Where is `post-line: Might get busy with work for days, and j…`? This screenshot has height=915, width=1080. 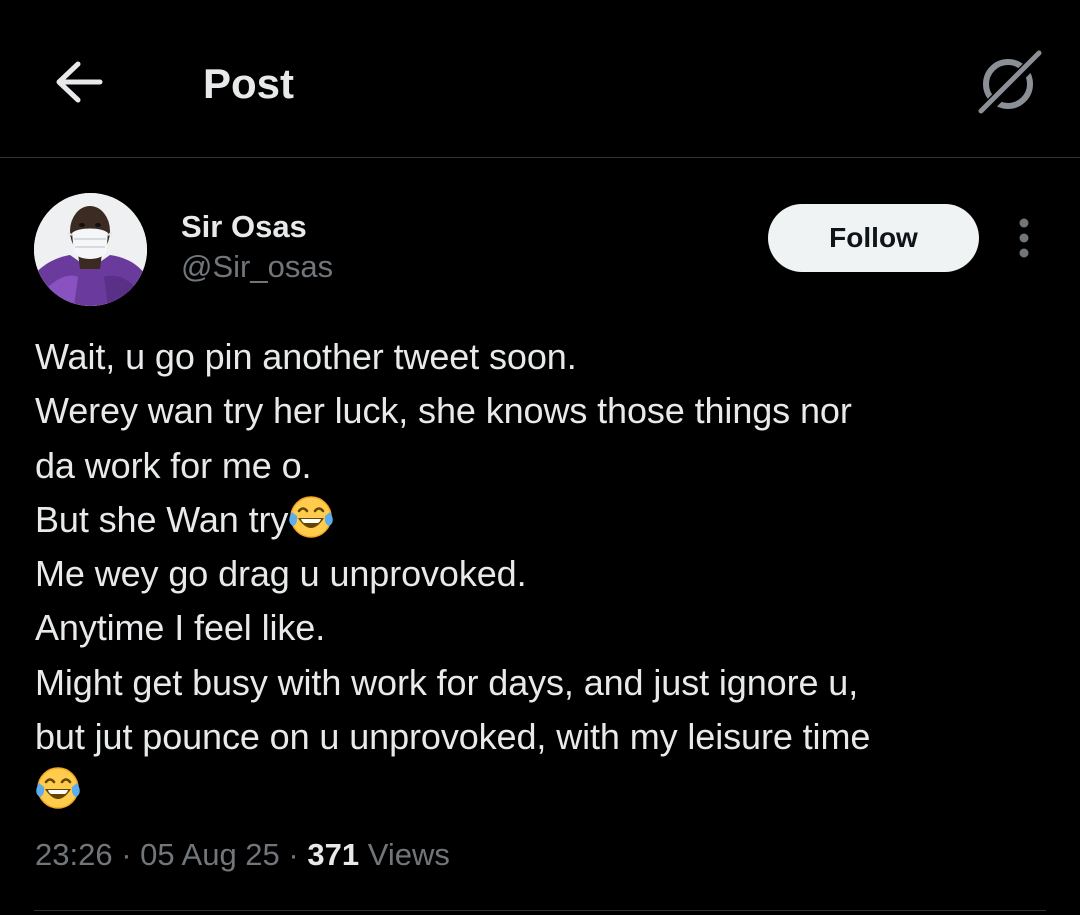
post-line: Might get busy with work for days, and j… is located at coordinates (447, 682).